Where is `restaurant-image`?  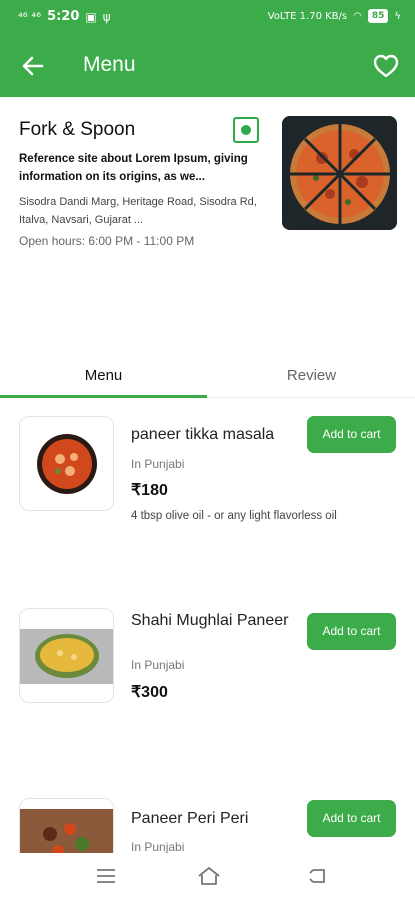
restaurant-image is located at coordinates (339, 173).